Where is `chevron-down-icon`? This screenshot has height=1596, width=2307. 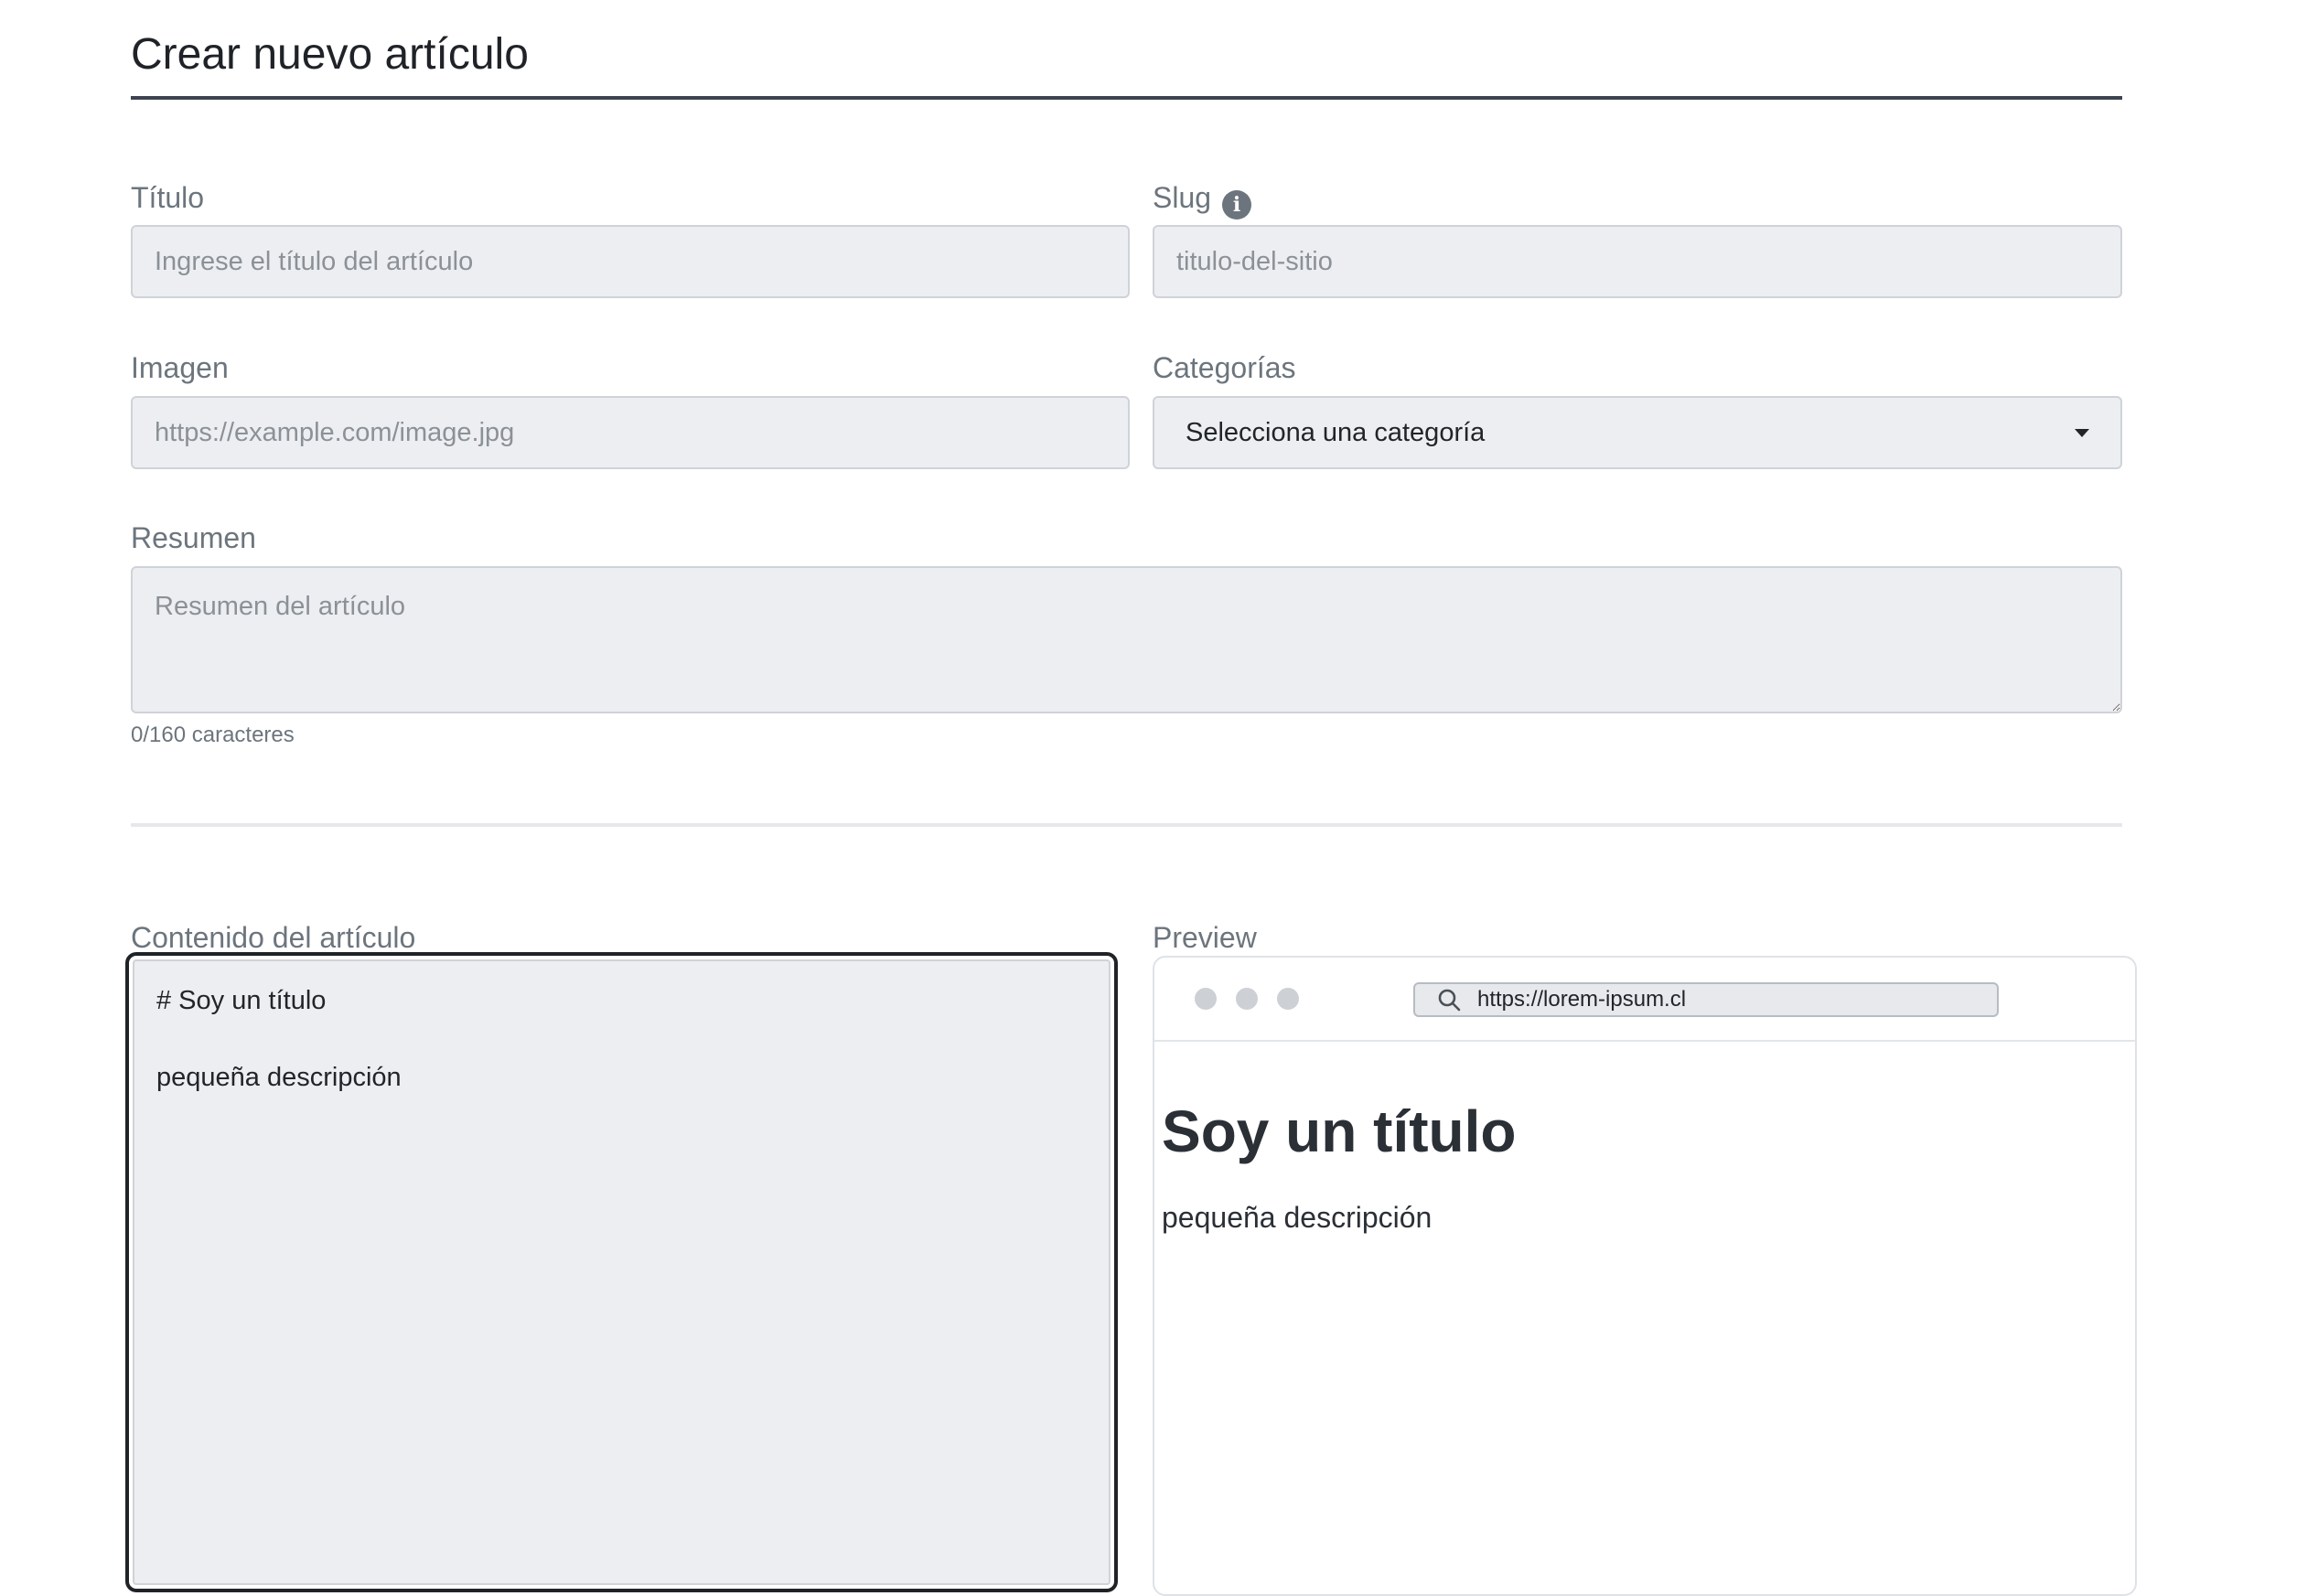
chevron-down-icon is located at coordinates (2082, 432).